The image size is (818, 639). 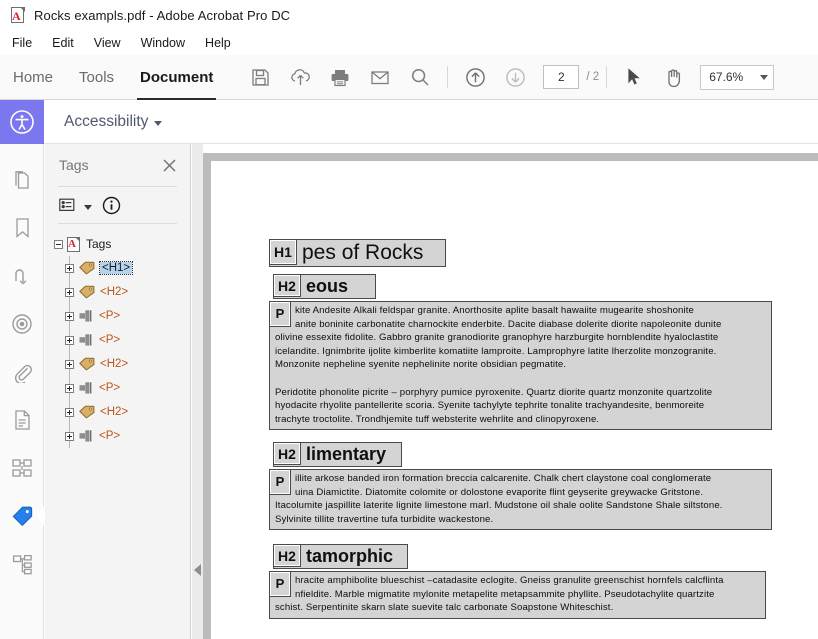 I want to click on save-icon, so click(x=260, y=77).